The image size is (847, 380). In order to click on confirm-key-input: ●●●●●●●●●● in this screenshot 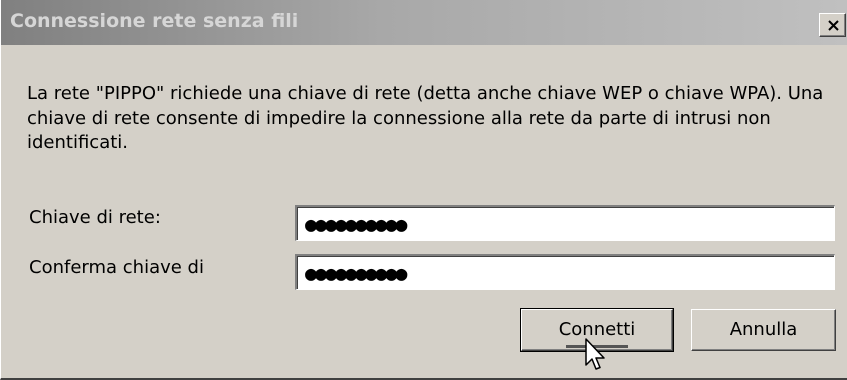, I will do `click(565, 272)`.